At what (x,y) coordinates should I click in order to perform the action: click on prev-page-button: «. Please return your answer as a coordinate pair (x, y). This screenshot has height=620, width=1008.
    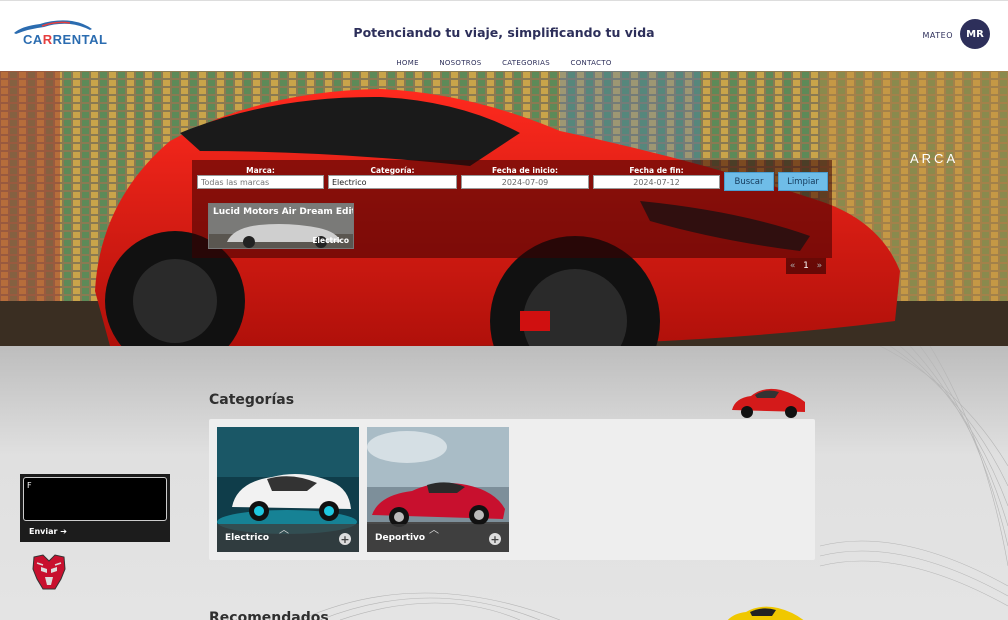
    Looking at the image, I should click on (793, 266).